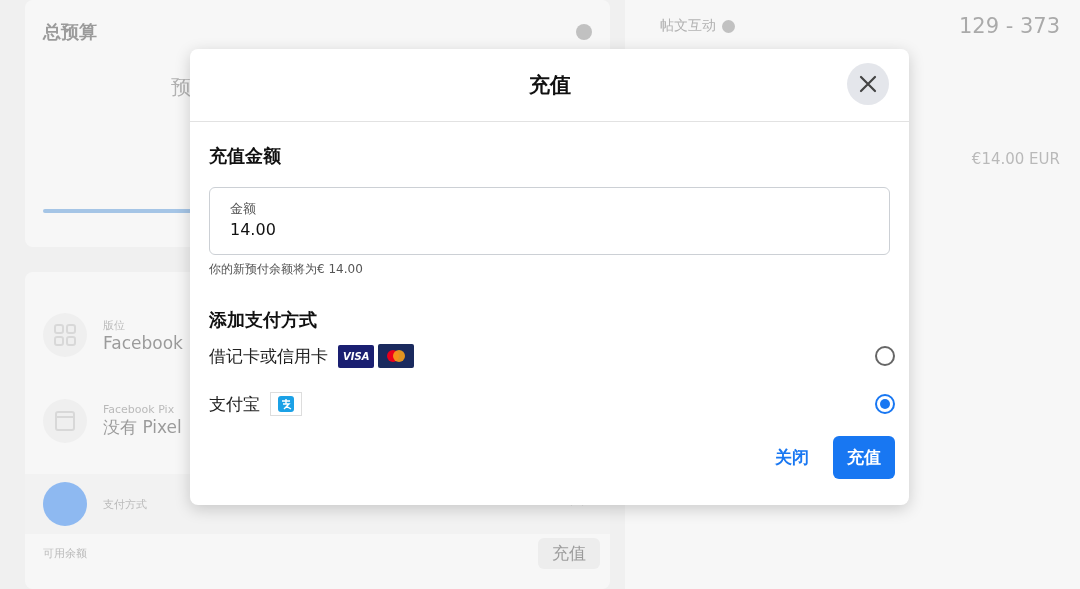  Describe the element at coordinates (286, 269) in the screenshot. I see `helper-text: 你的新预付余额将为€ 14.00` at that location.